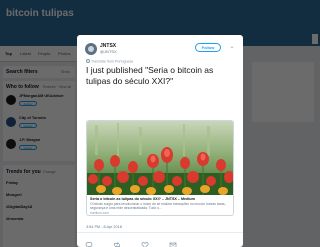  Describe the element at coordinates (145, 241) in the screenshot. I see `heart-icon` at that location.